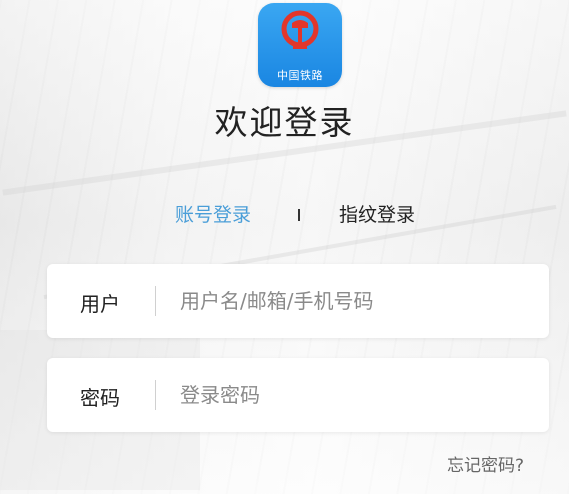 The width and height of the screenshot is (569, 494). Describe the element at coordinates (300, 29) in the screenshot. I see `china-railway-logo-icon` at that location.